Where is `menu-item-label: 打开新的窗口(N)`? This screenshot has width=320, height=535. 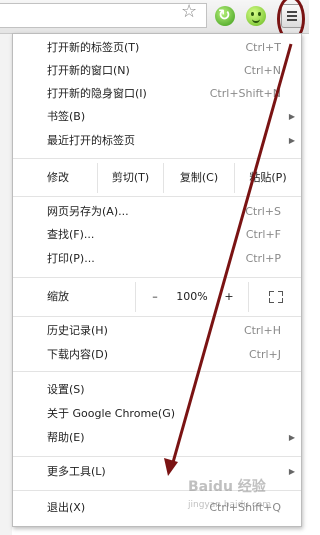 menu-item-label: 打开新的窗口(N) is located at coordinates (88, 70).